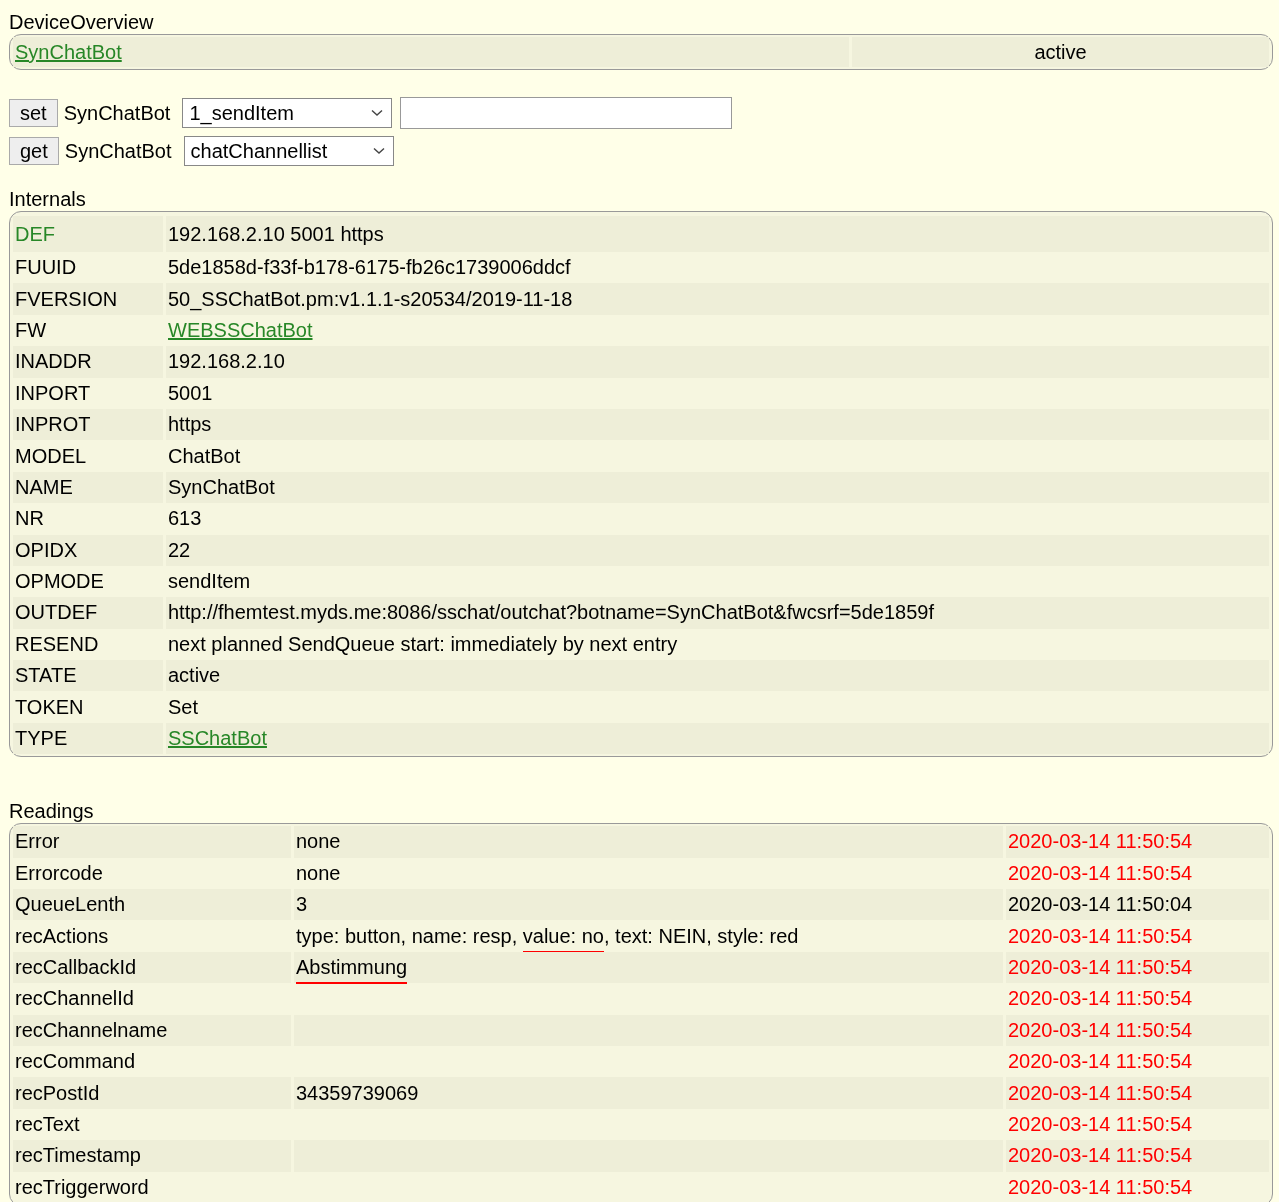 The width and height of the screenshot is (1279, 1202). I want to click on reading-value: 34359739069, so click(648, 1093).